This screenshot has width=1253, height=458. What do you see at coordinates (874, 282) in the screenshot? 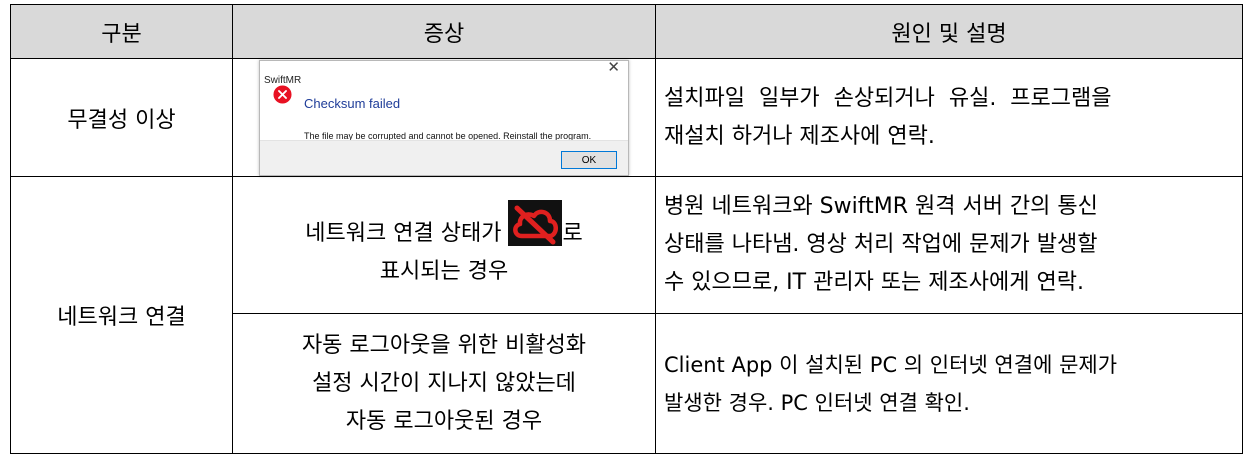
I see `cause-network-status-line3: 수 있으므로, IT 관리자 또는 제조사에게 연락.` at bounding box center [874, 282].